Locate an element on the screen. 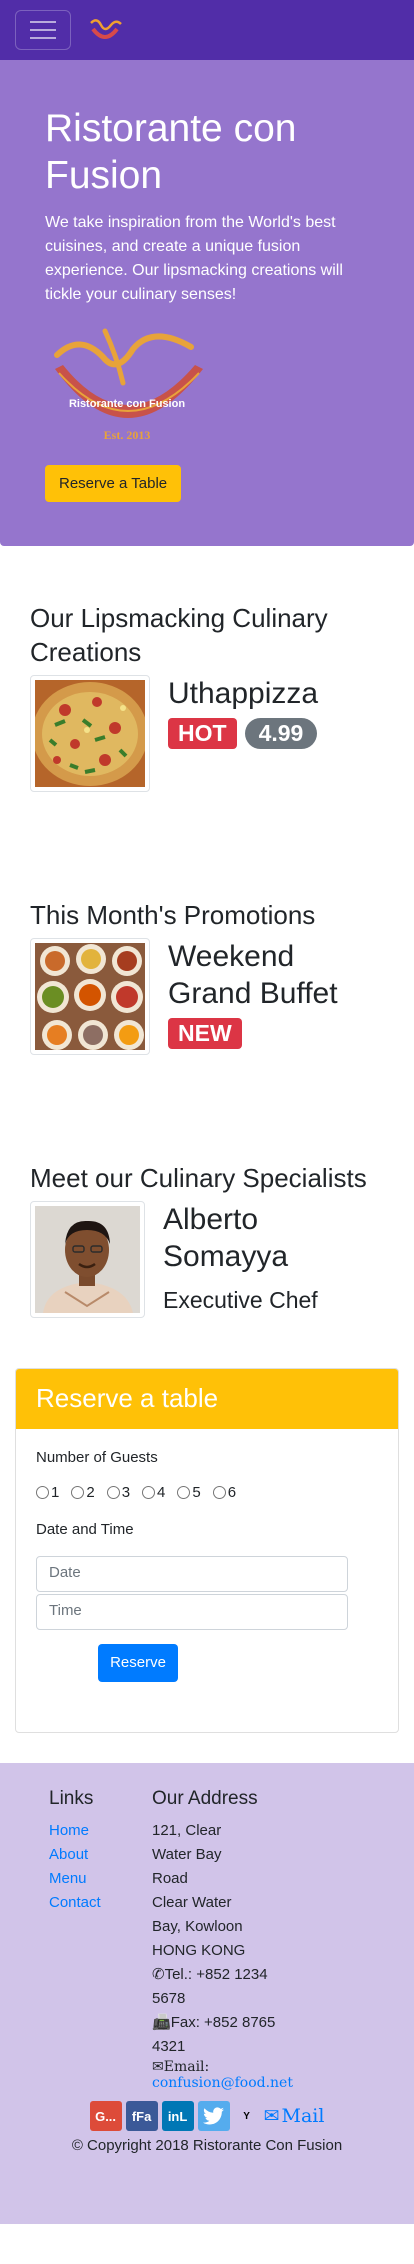 Image resolution: width=414 pixels, height=2264 pixels. footer-link-menu: Menu is located at coordinates (100, 1879).